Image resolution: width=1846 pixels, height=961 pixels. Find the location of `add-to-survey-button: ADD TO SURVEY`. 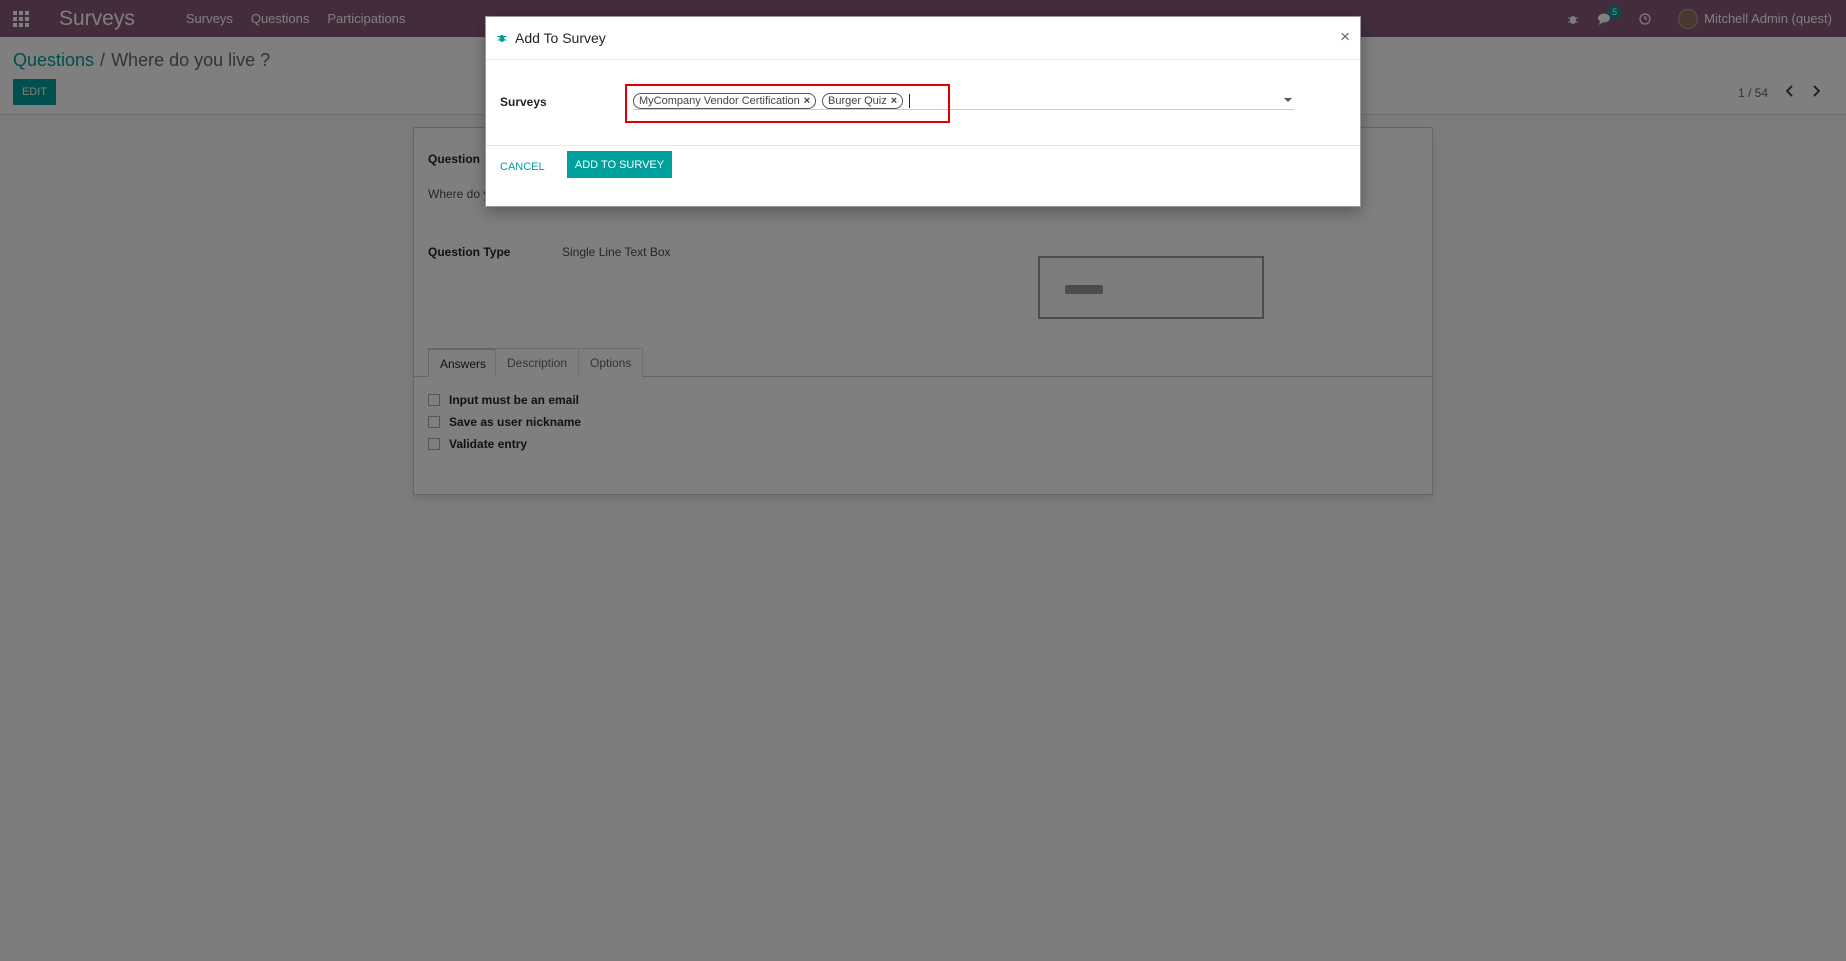

add-to-survey-button: ADD TO SURVEY is located at coordinates (619, 164).